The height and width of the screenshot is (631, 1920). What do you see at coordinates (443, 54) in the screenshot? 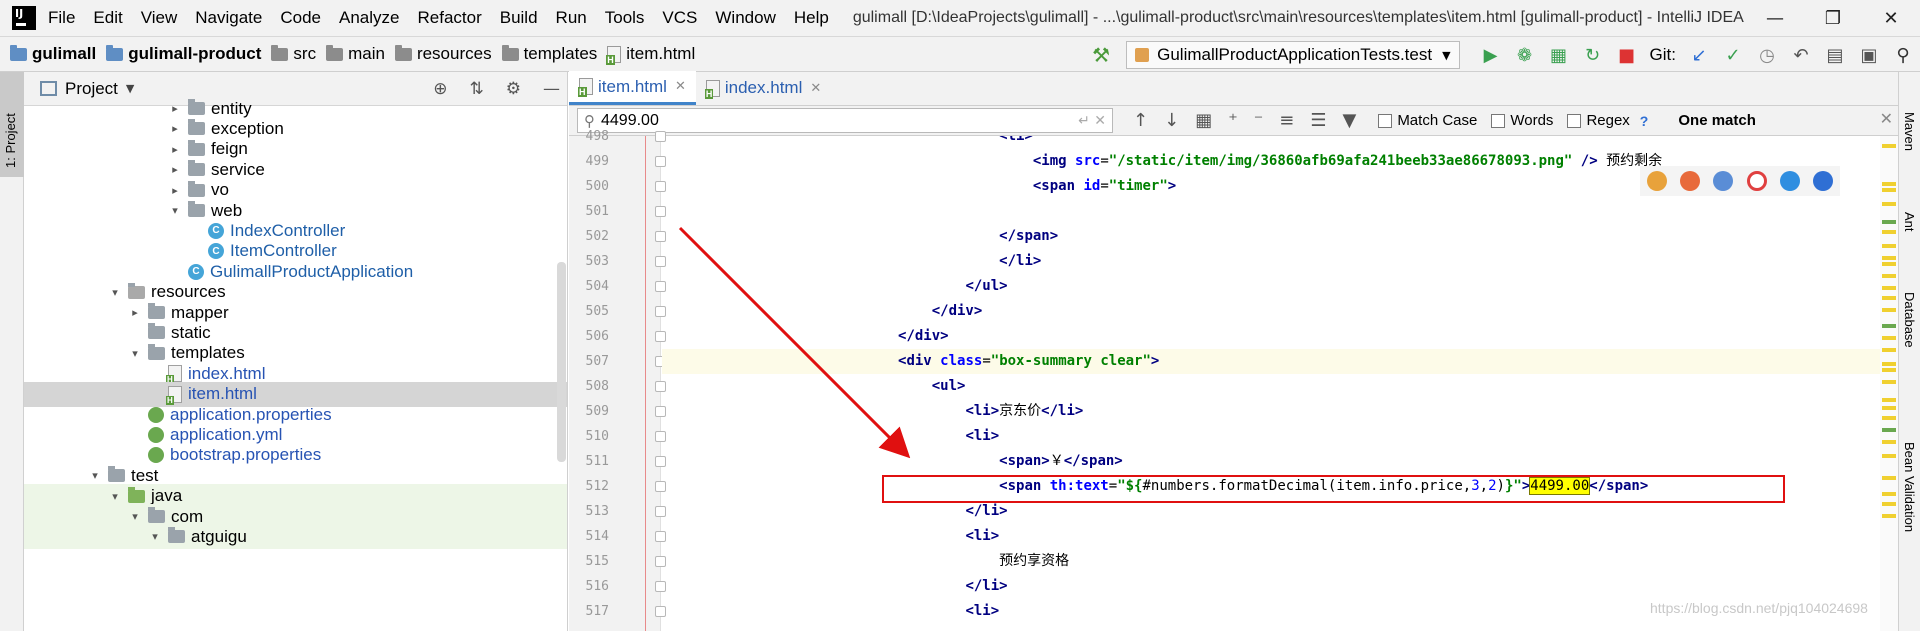
I see `breadcrumb-item: resources` at bounding box center [443, 54].